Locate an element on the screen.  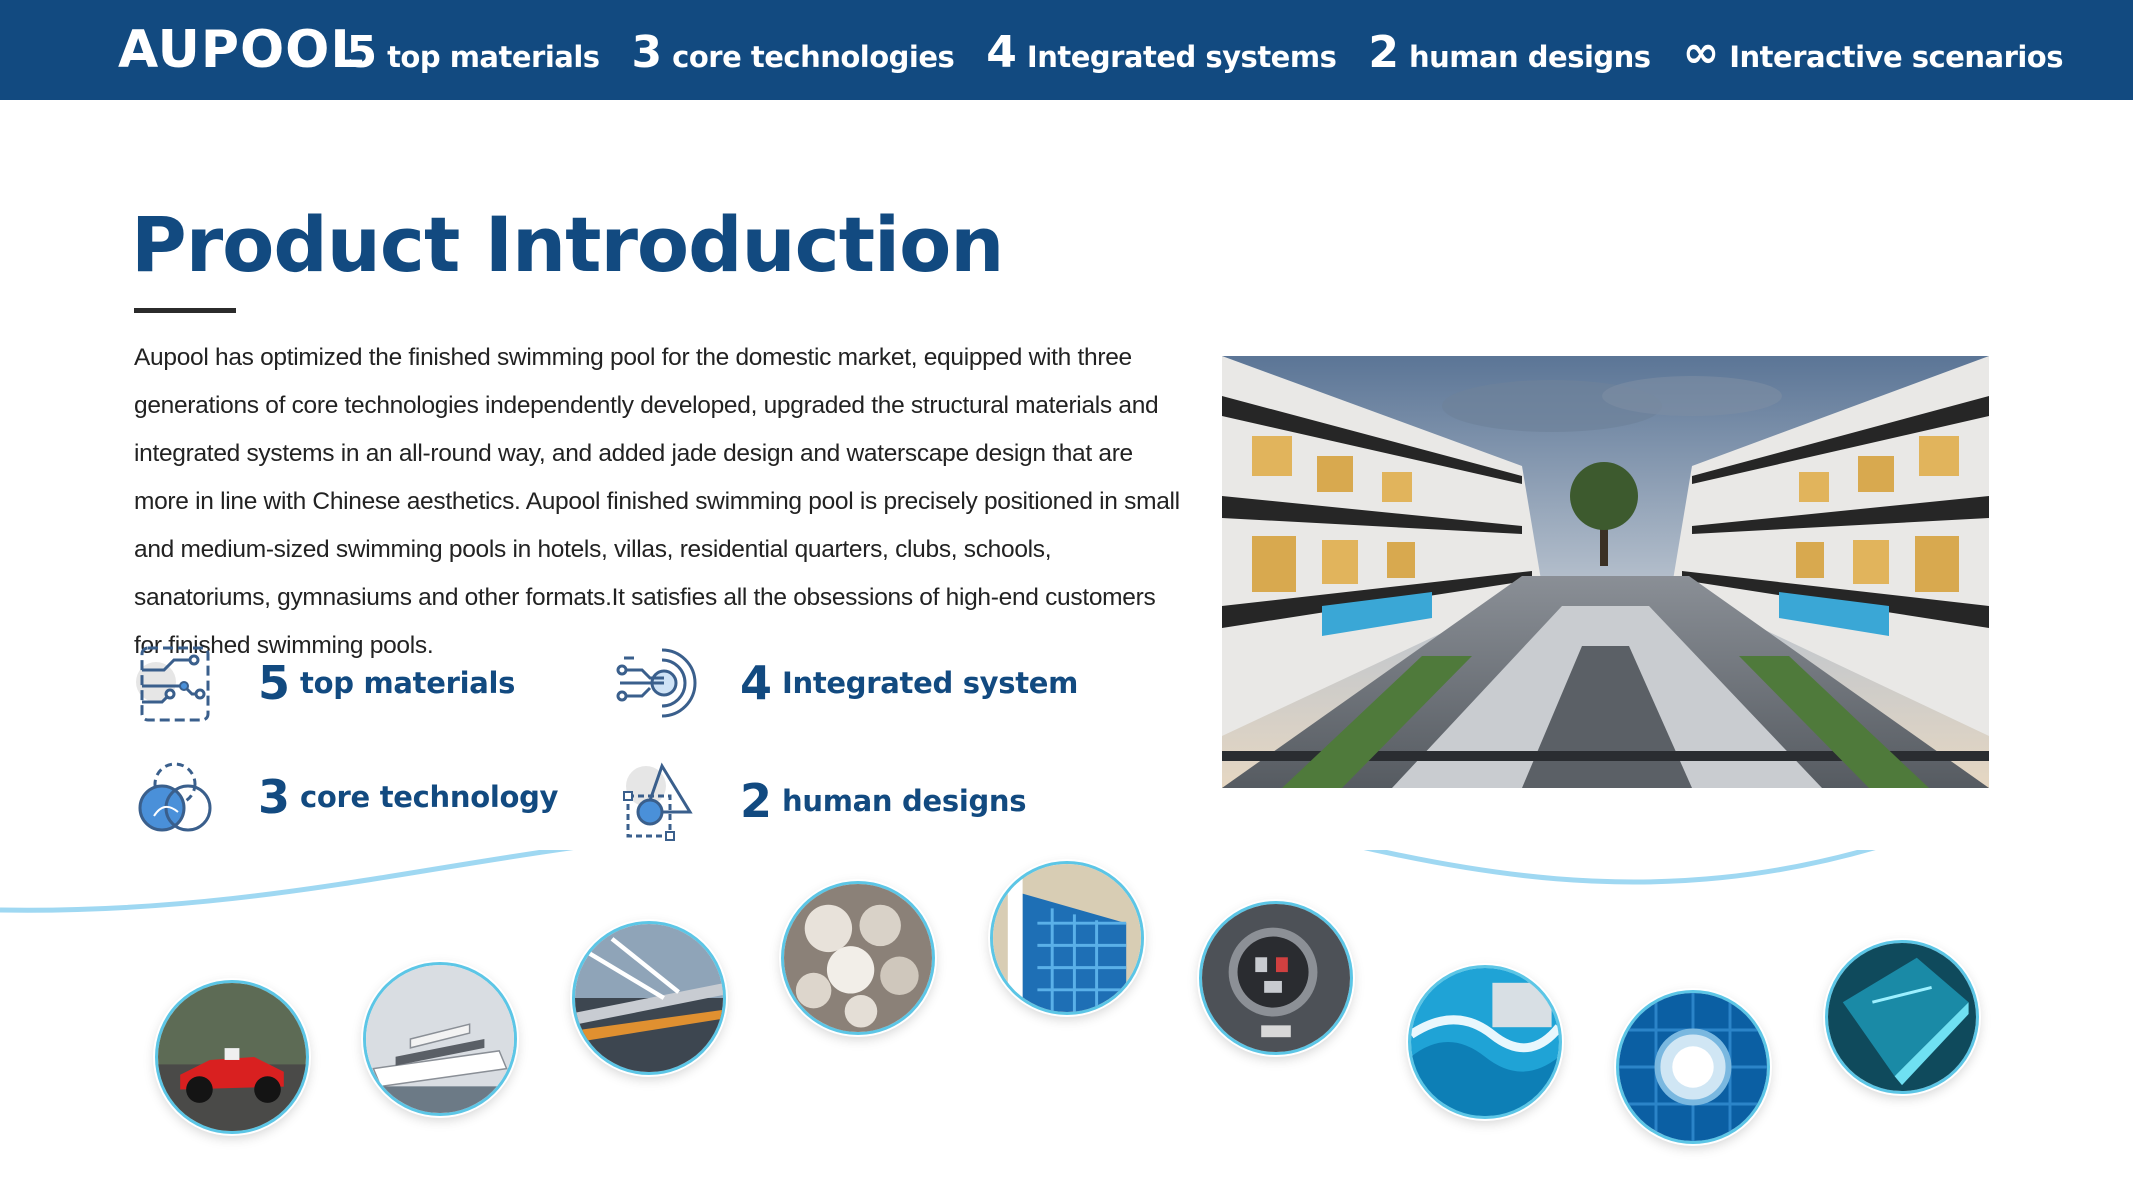
gallery-item-race-car is located at coordinates (232, 1057).